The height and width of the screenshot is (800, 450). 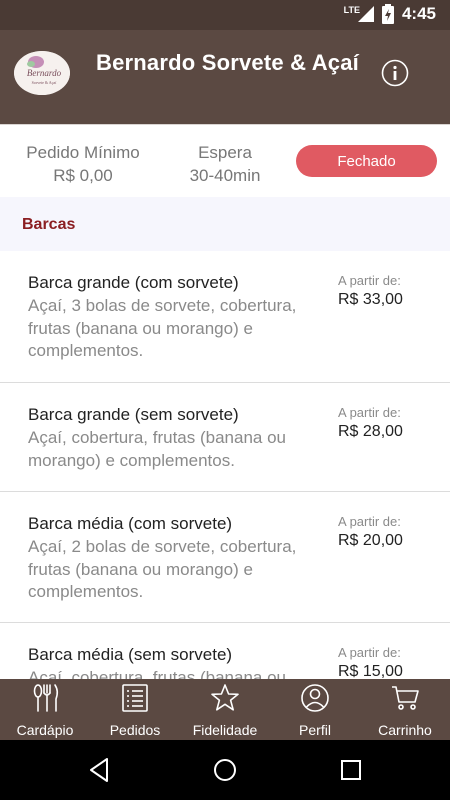 I want to click on svg-text: Bernardo, so click(x=44, y=73).